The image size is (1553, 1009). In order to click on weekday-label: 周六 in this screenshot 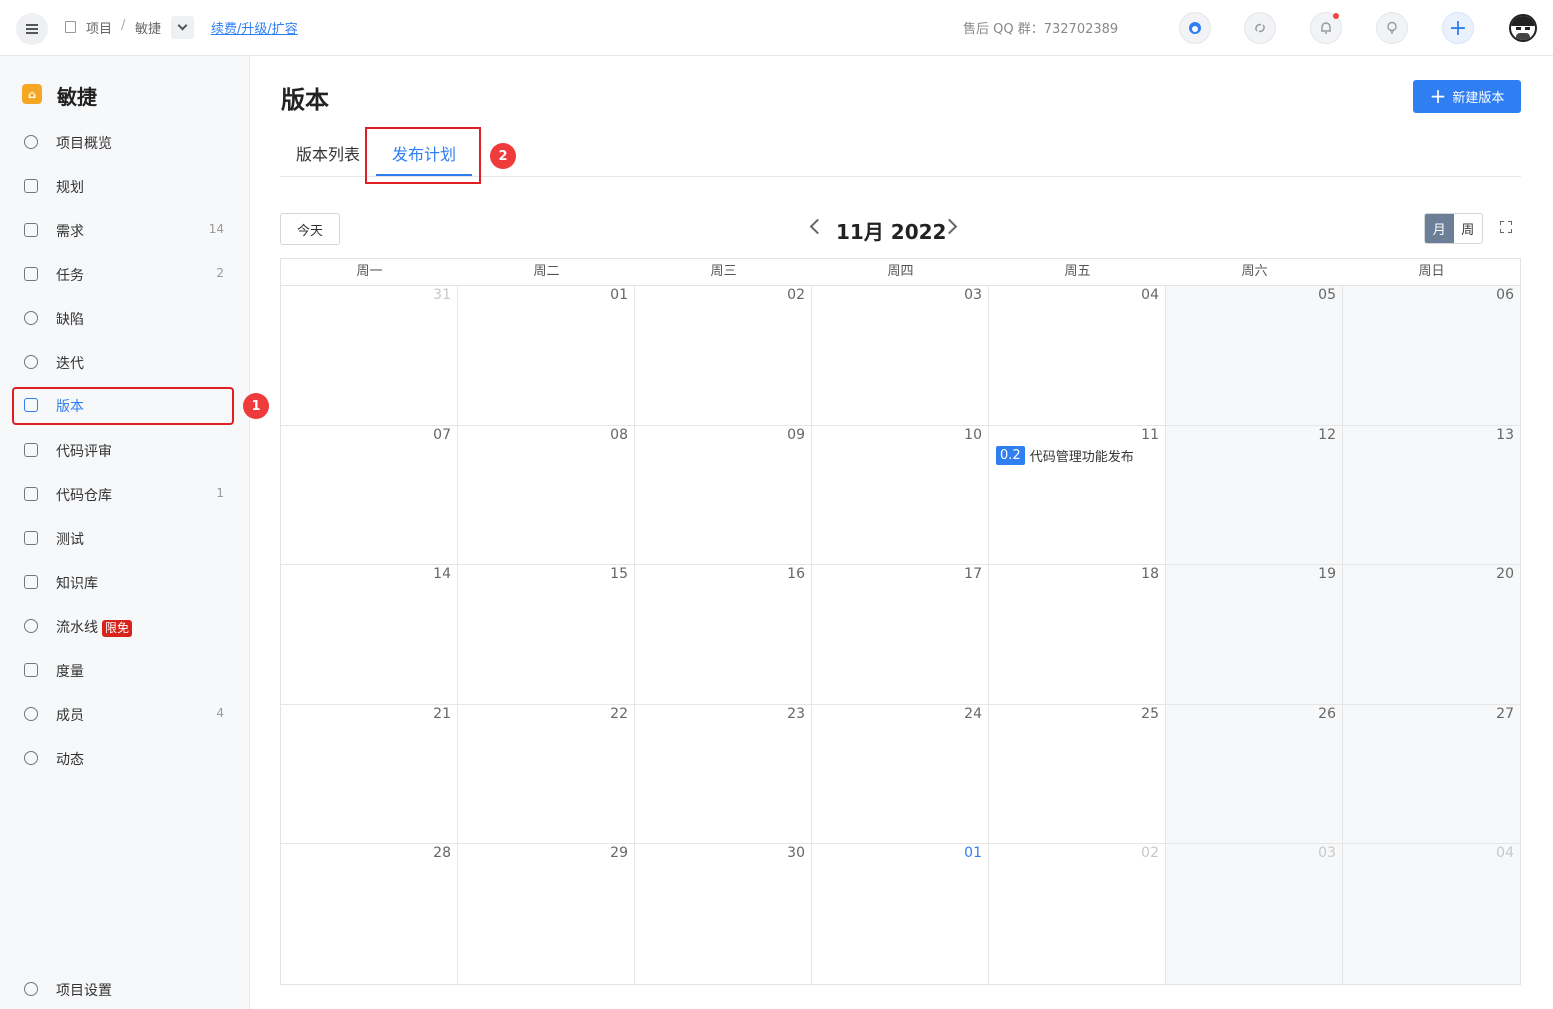, I will do `click(1254, 271)`.